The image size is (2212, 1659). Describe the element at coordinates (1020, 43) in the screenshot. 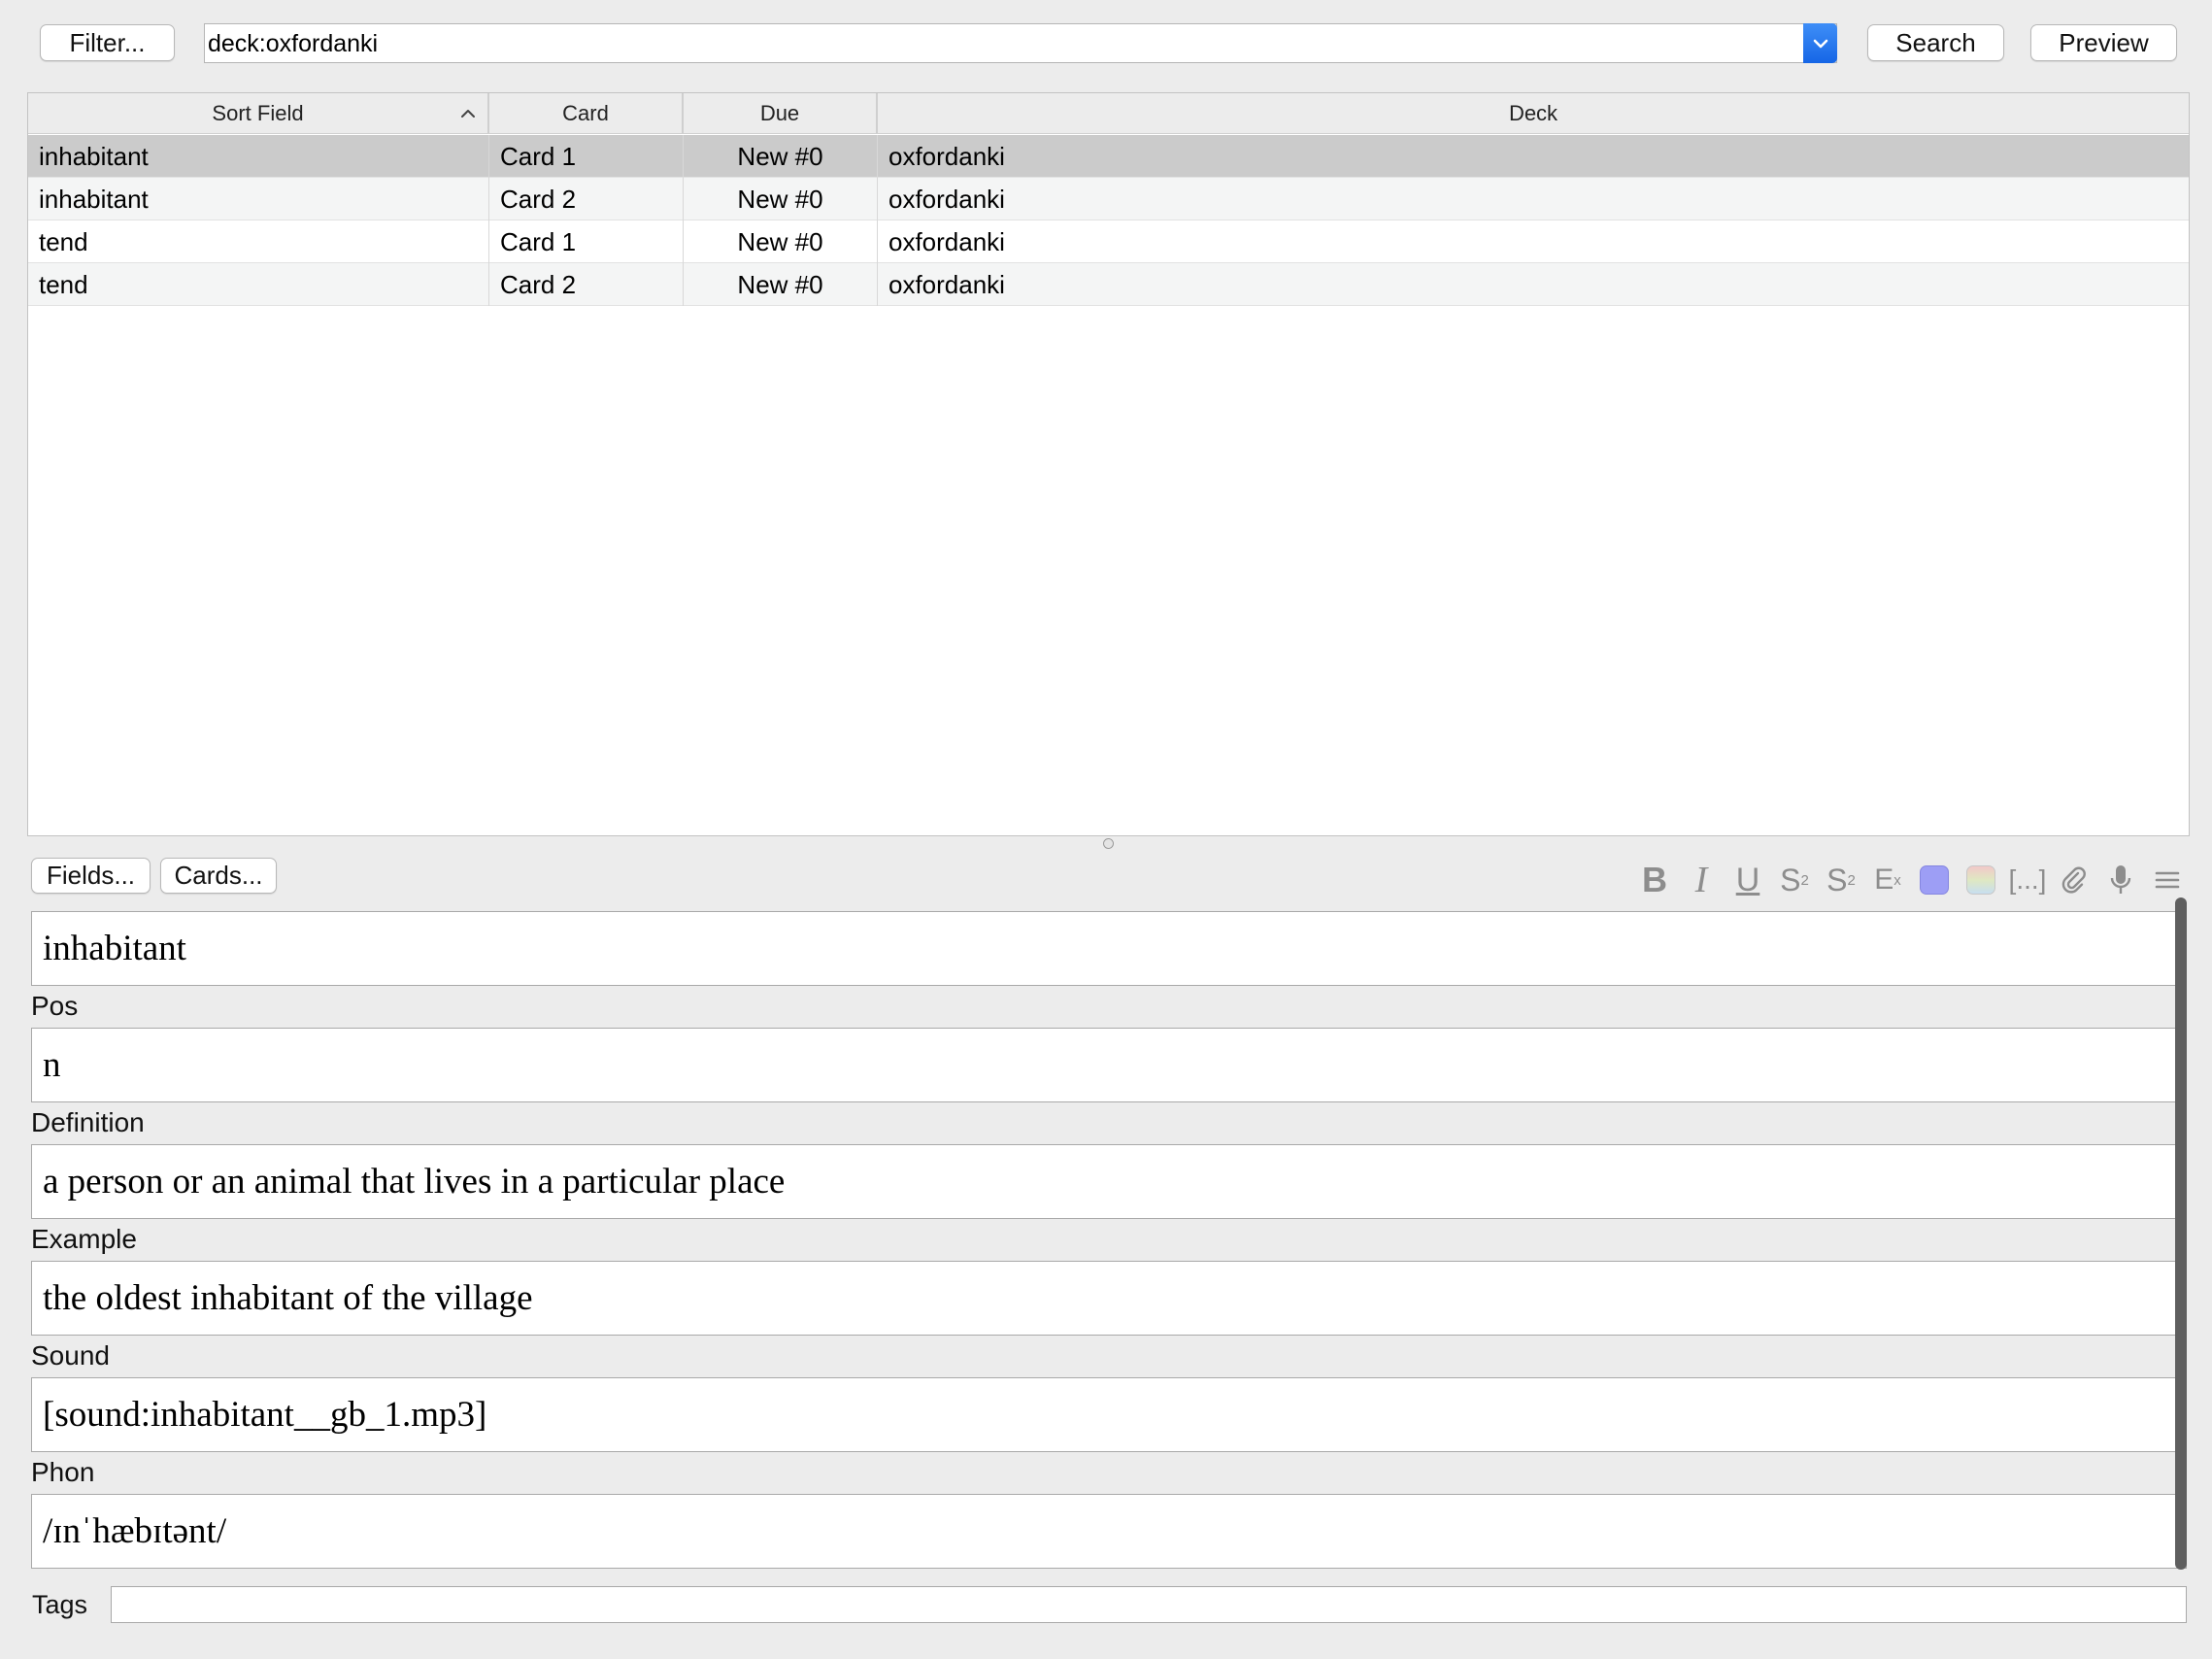

I see `search-input: deck:oxfordanki` at that location.